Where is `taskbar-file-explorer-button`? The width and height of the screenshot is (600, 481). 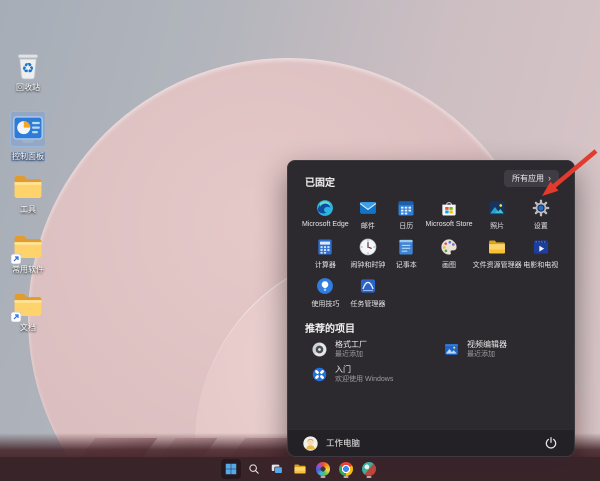 taskbar-file-explorer-button is located at coordinates (300, 469).